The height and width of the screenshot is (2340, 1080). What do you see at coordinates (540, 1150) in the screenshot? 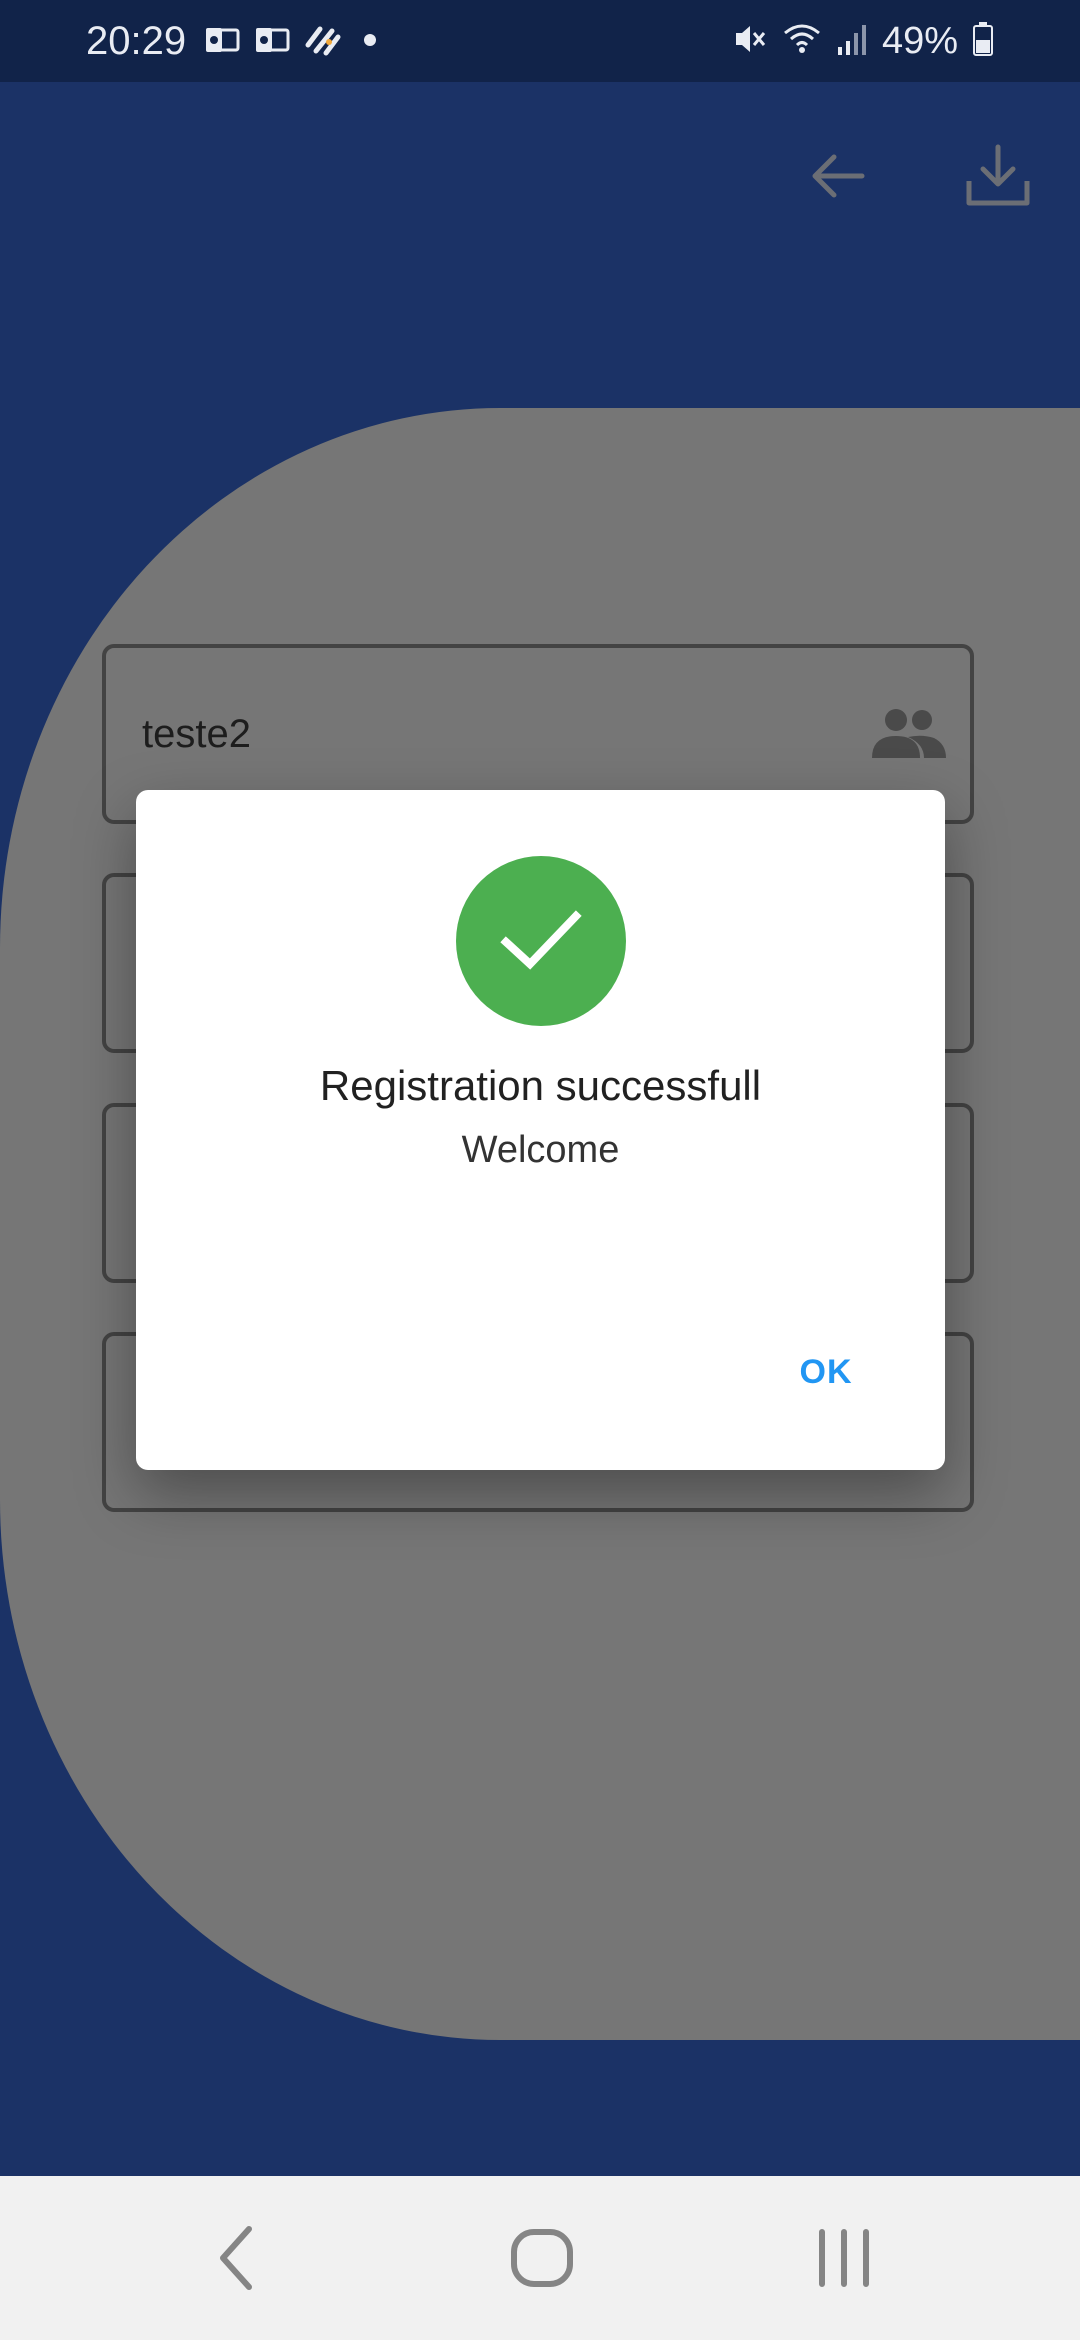
I see `dialog-subtitle: Welcome` at bounding box center [540, 1150].